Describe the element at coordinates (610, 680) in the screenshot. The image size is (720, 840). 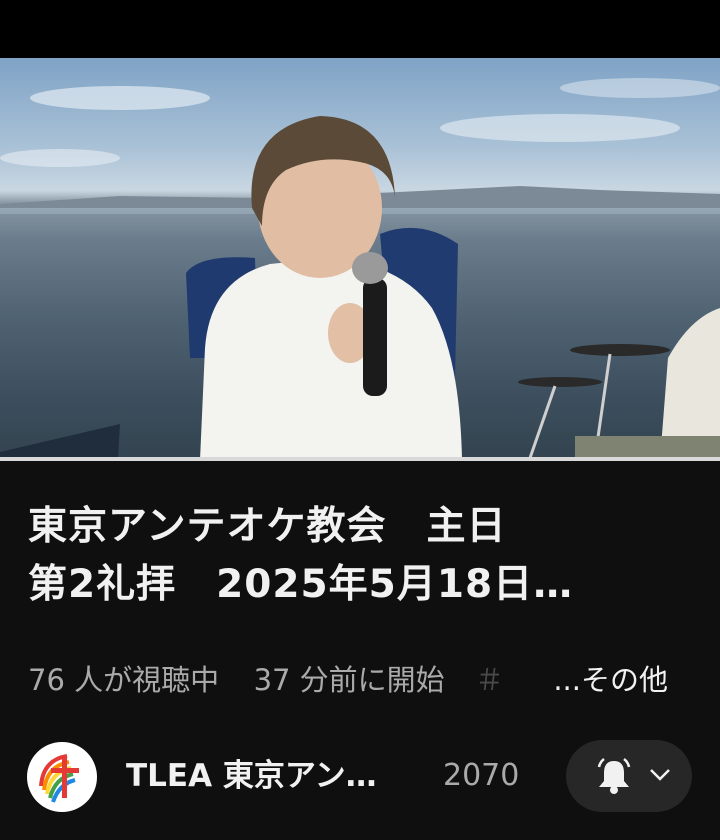
I see `more-link: ...その他` at that location.